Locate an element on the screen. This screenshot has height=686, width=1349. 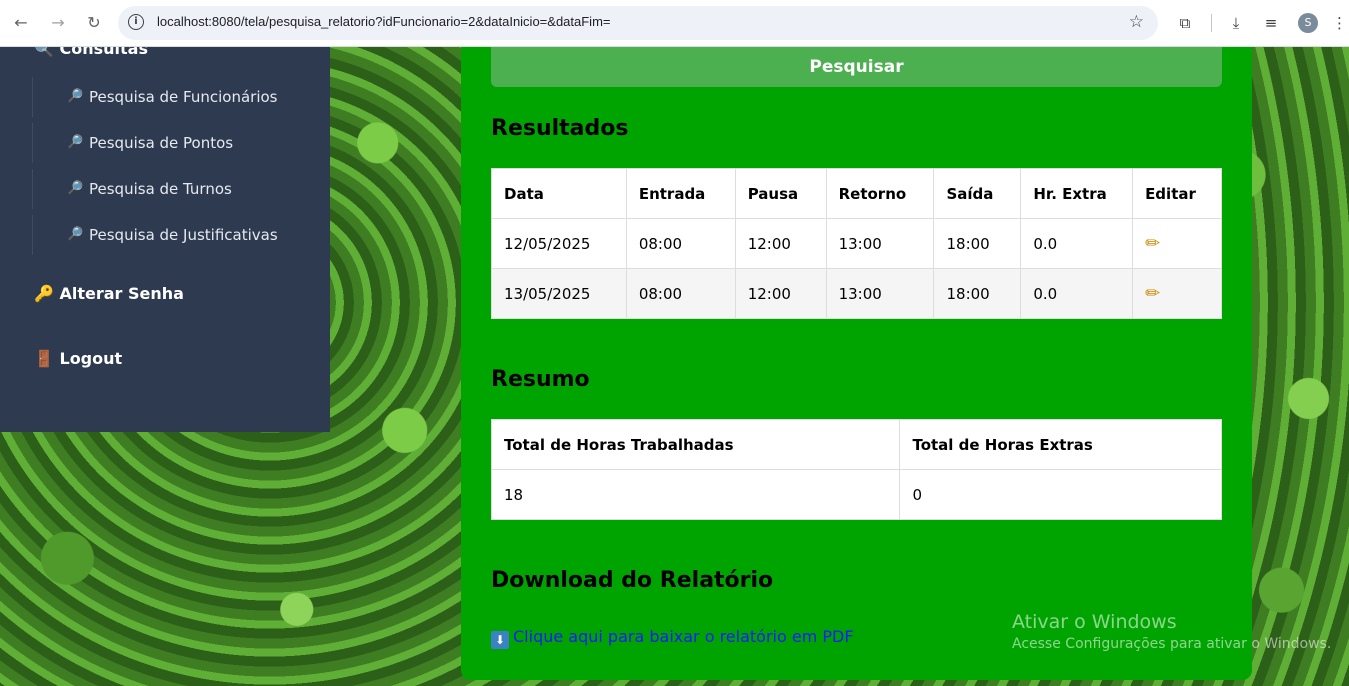
sidebar-item-pesquisa-justificativas: 🔎 Pesquisa de Justificativas is located at coordinates (177, 235).